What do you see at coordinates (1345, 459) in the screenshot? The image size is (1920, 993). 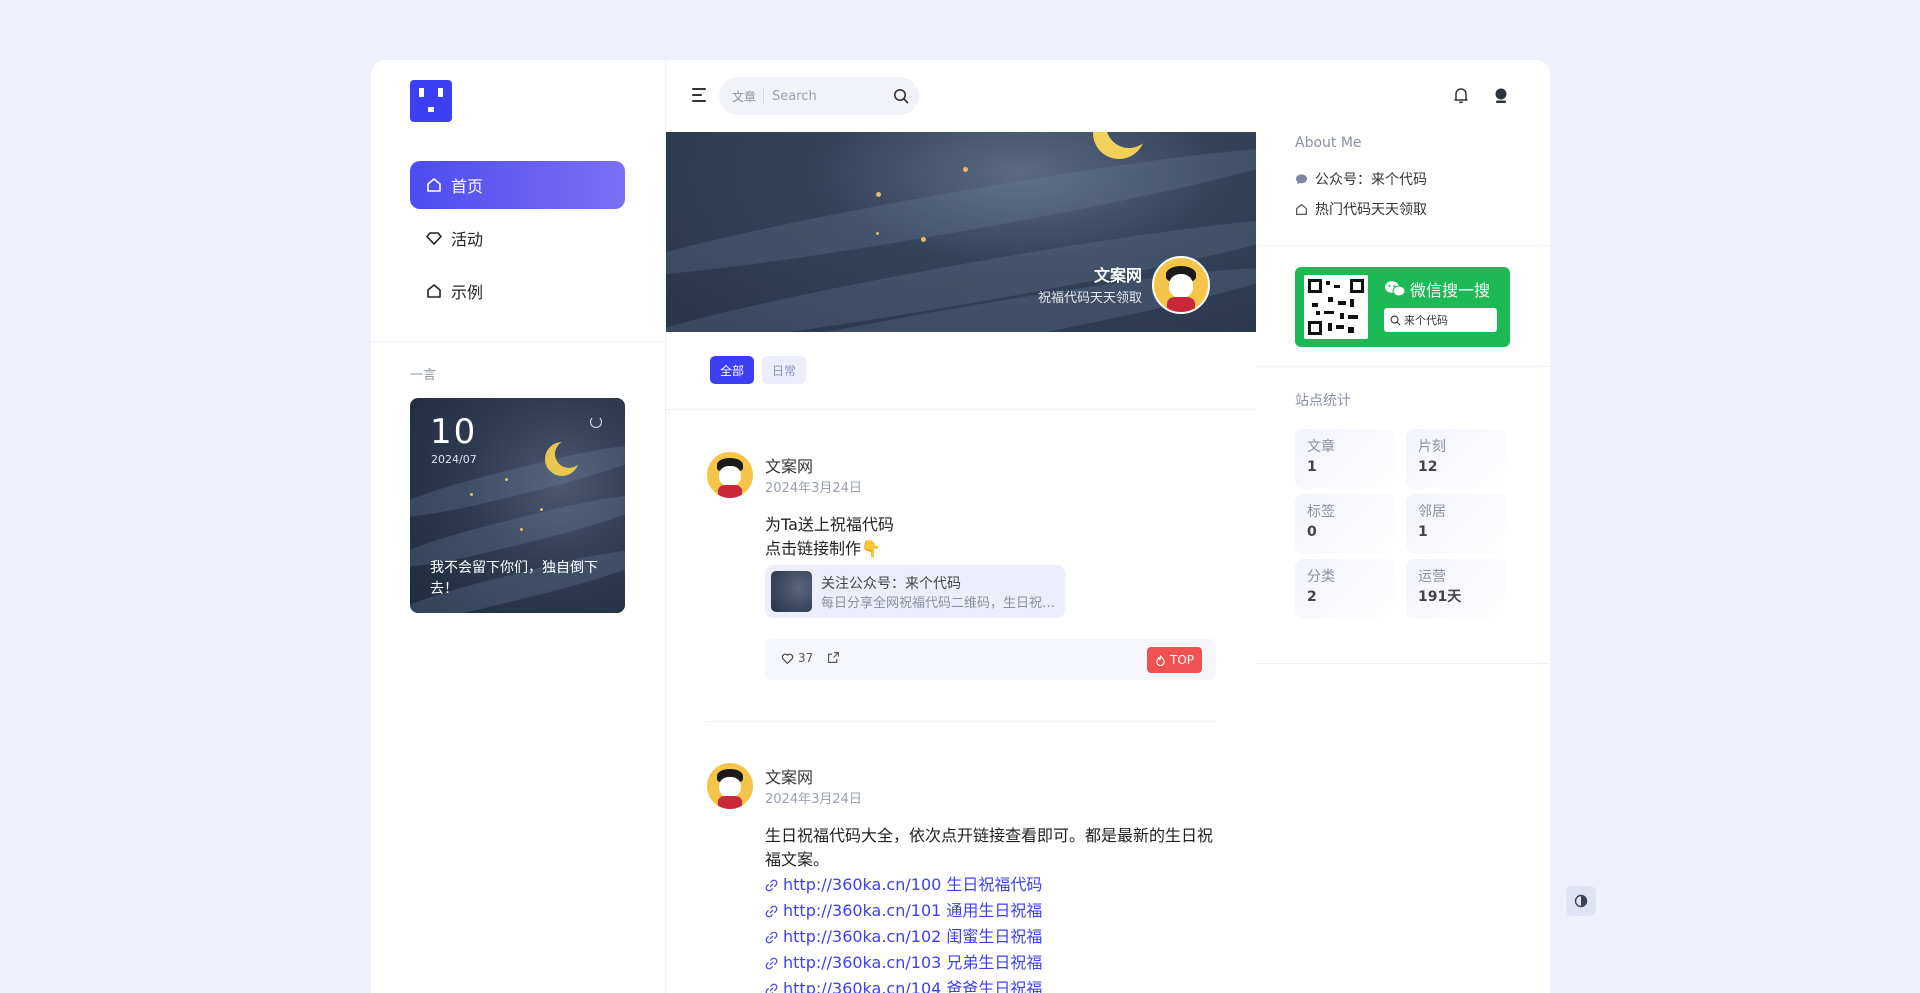 I see `stat-articles: 文章 1` at bounding box center [1345, 459].